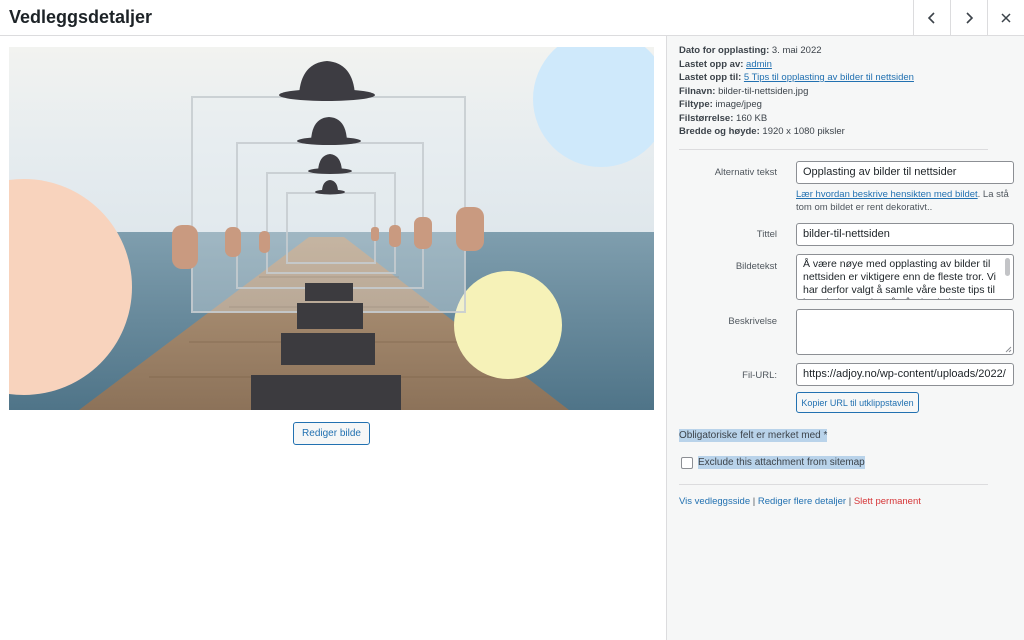  What do you see at coordinates (752, 118) in the screenshot?
I see `filesize-value: 160 KB` at bounding box center [752, 118].